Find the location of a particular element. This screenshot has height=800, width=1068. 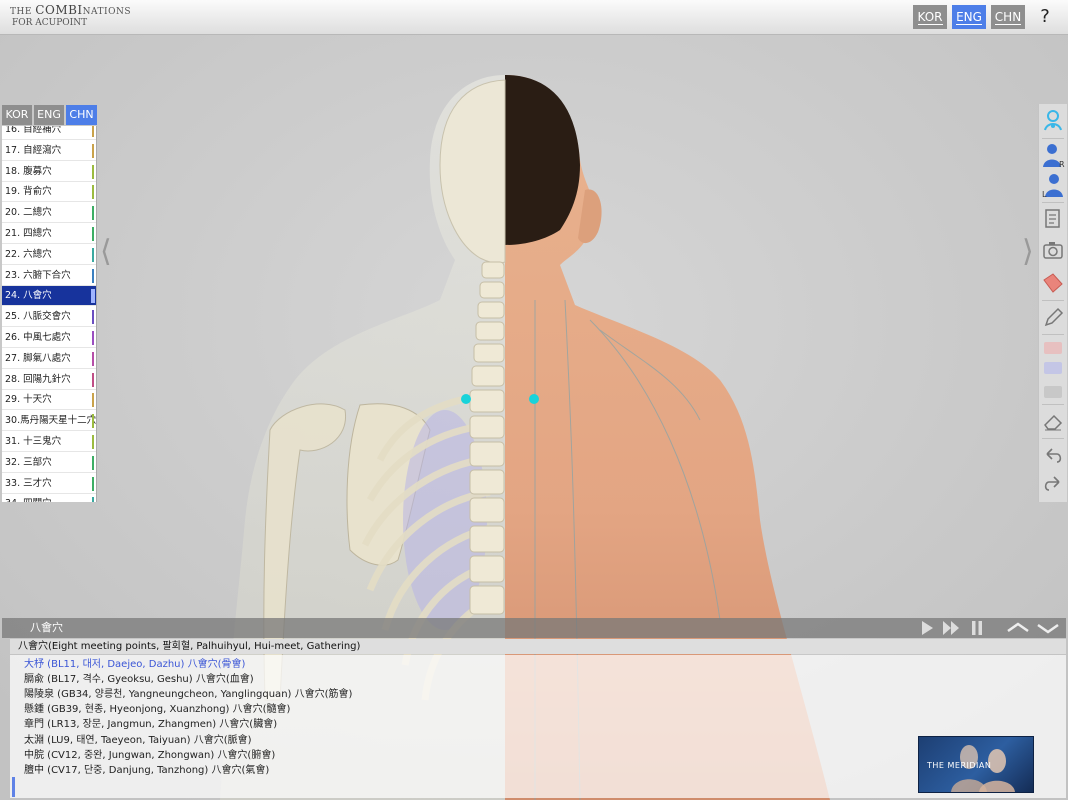

collapse-icon is located at coordinates (1018, 628).